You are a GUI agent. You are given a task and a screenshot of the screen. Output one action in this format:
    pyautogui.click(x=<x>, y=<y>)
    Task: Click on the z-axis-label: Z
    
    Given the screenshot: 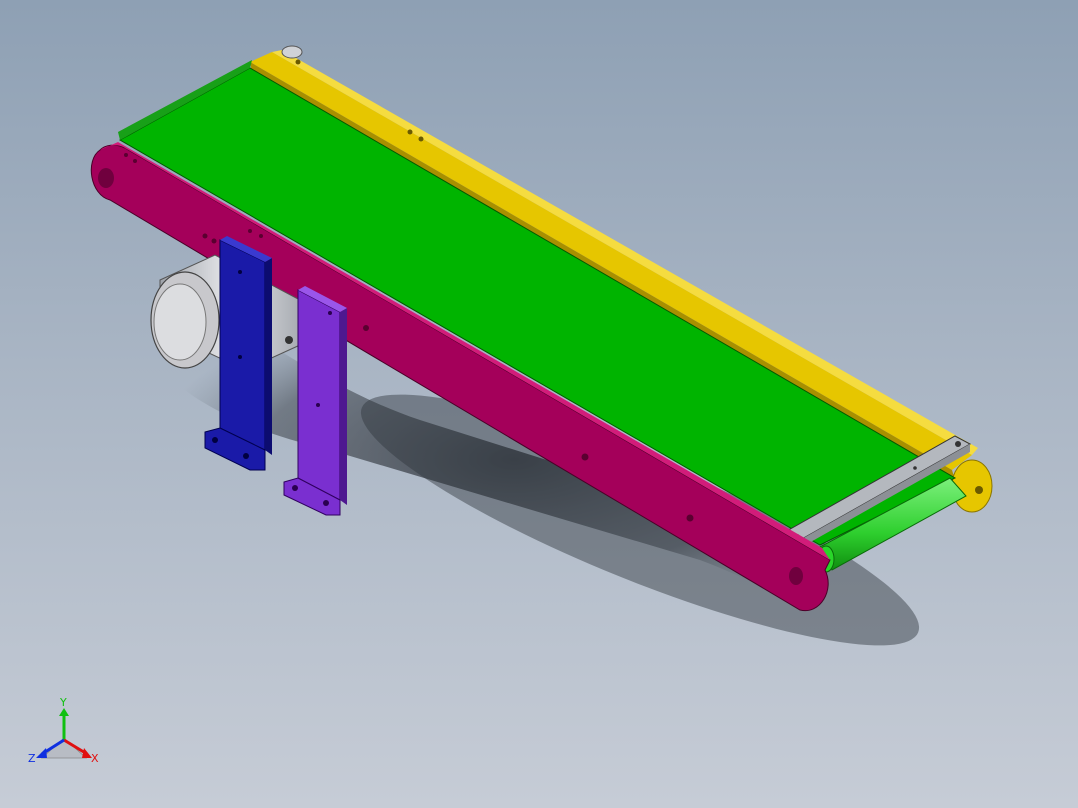 What is the action you would take?
    pyautogui.click(x=32, y=758)
    